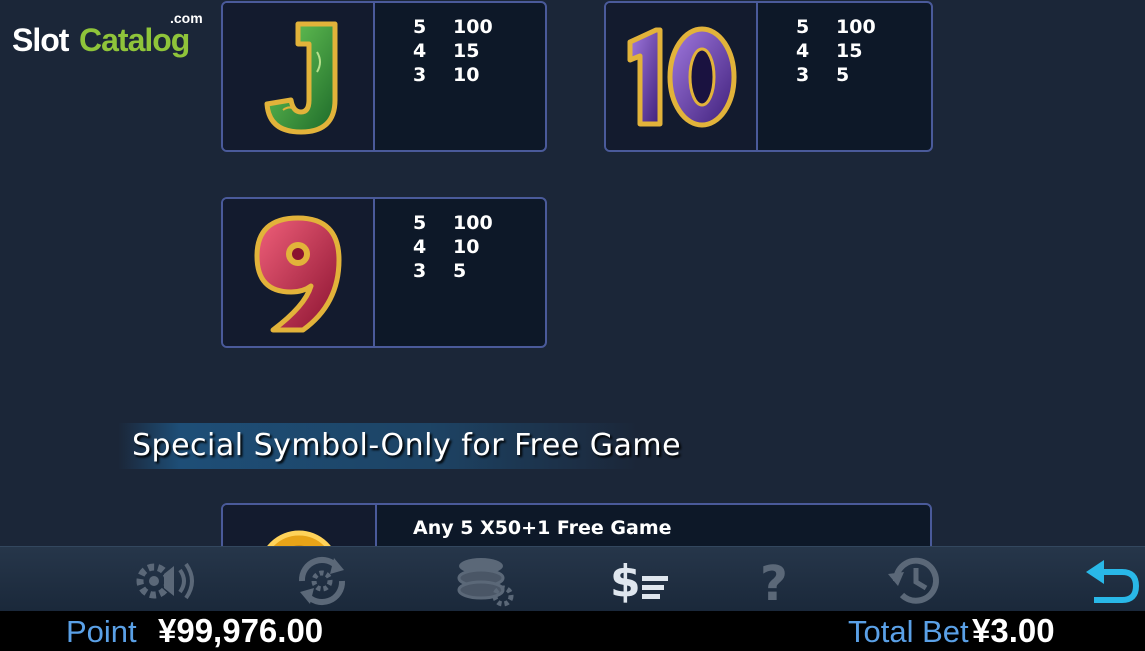  I want to click on autoplay-button, so click(322, 581).